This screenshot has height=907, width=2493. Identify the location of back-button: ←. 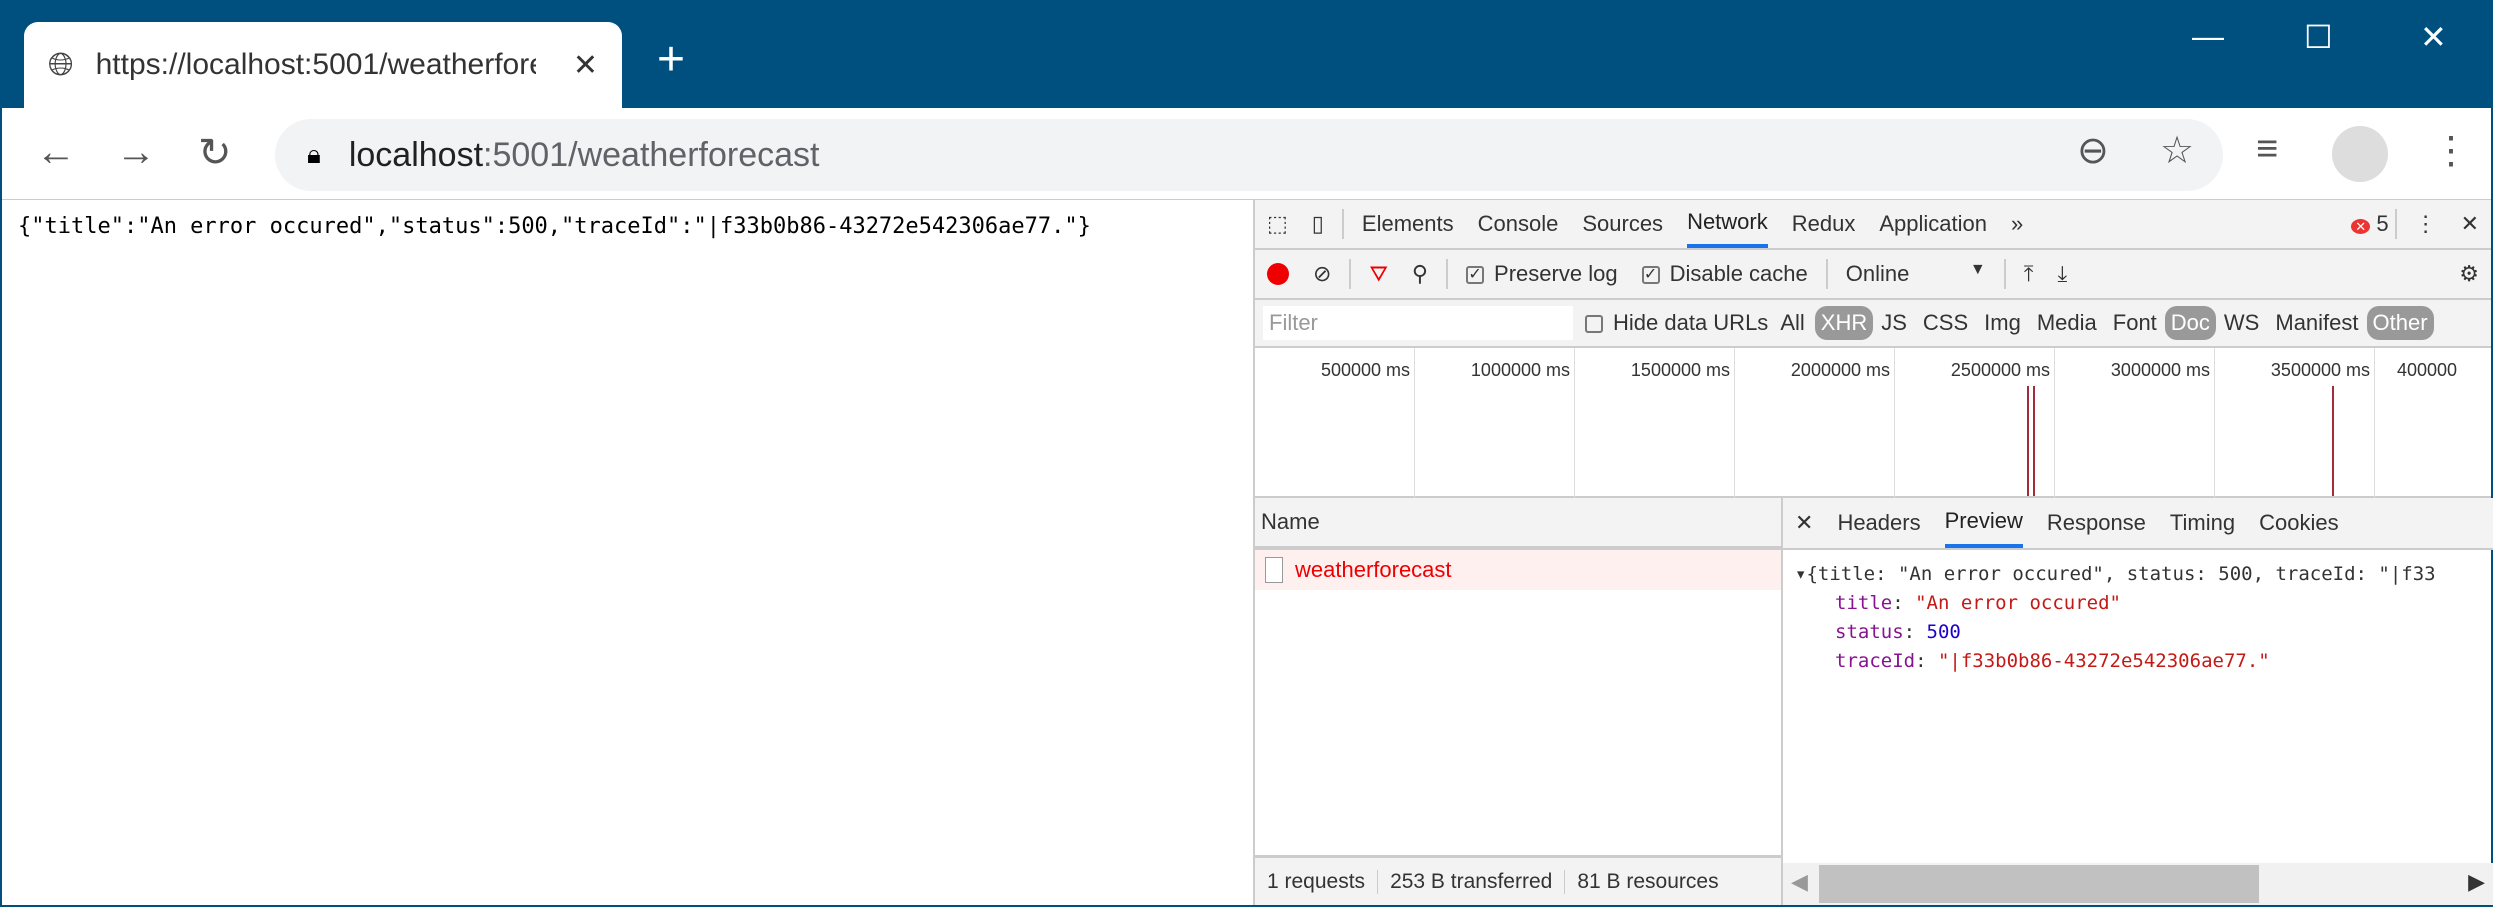
(56, 152).